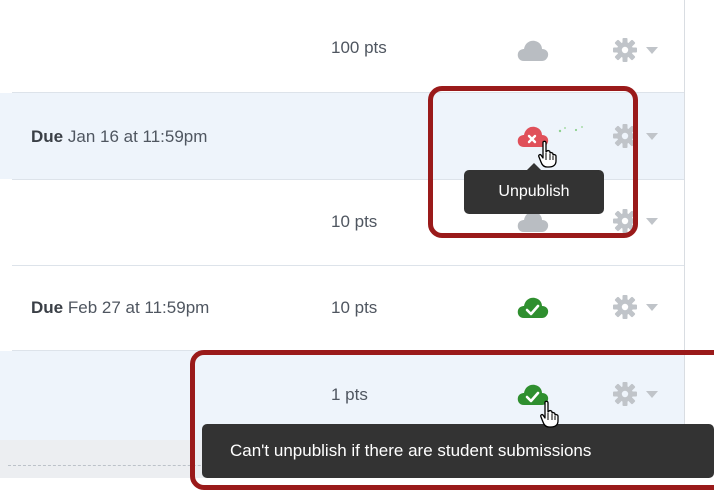  I want to click on points-label: 100 pts, so click(359, 47).